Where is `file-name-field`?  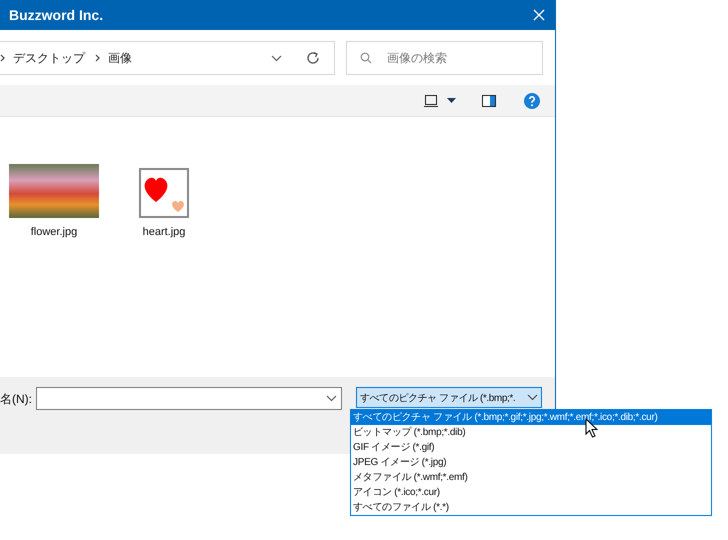
file-name-field is located at coordinates (189, 398).